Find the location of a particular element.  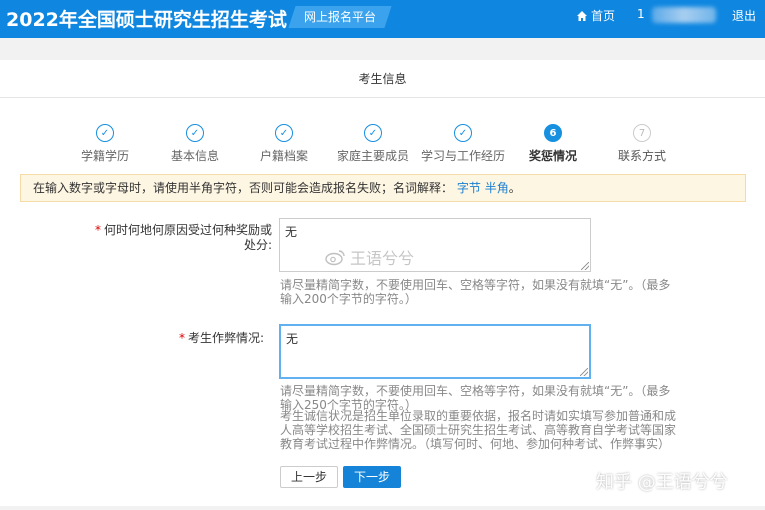

step-2: ✓ 基本信息 is located at coordinates (195, 144).